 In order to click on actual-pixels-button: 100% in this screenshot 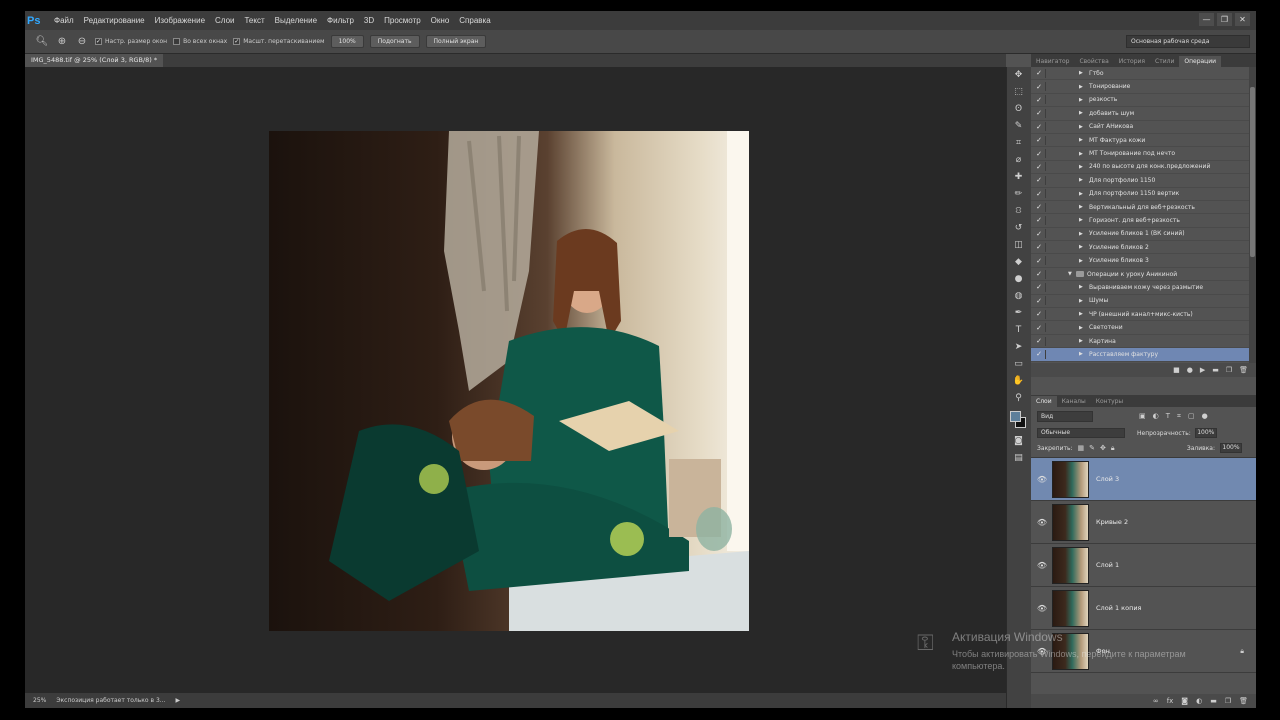, I will do `click(347, 41)`.